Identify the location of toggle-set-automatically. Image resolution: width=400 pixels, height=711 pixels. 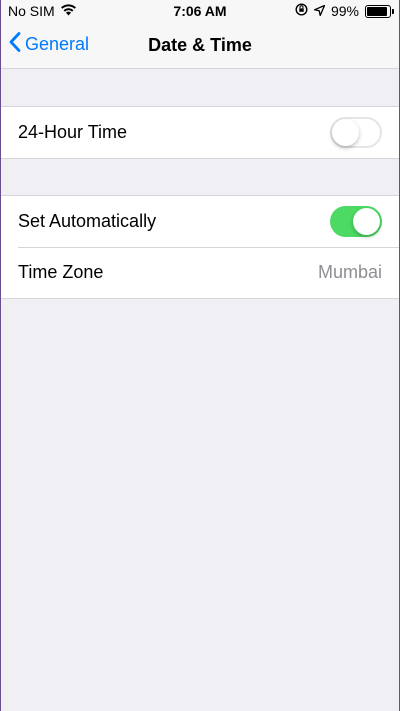
(356, 221).